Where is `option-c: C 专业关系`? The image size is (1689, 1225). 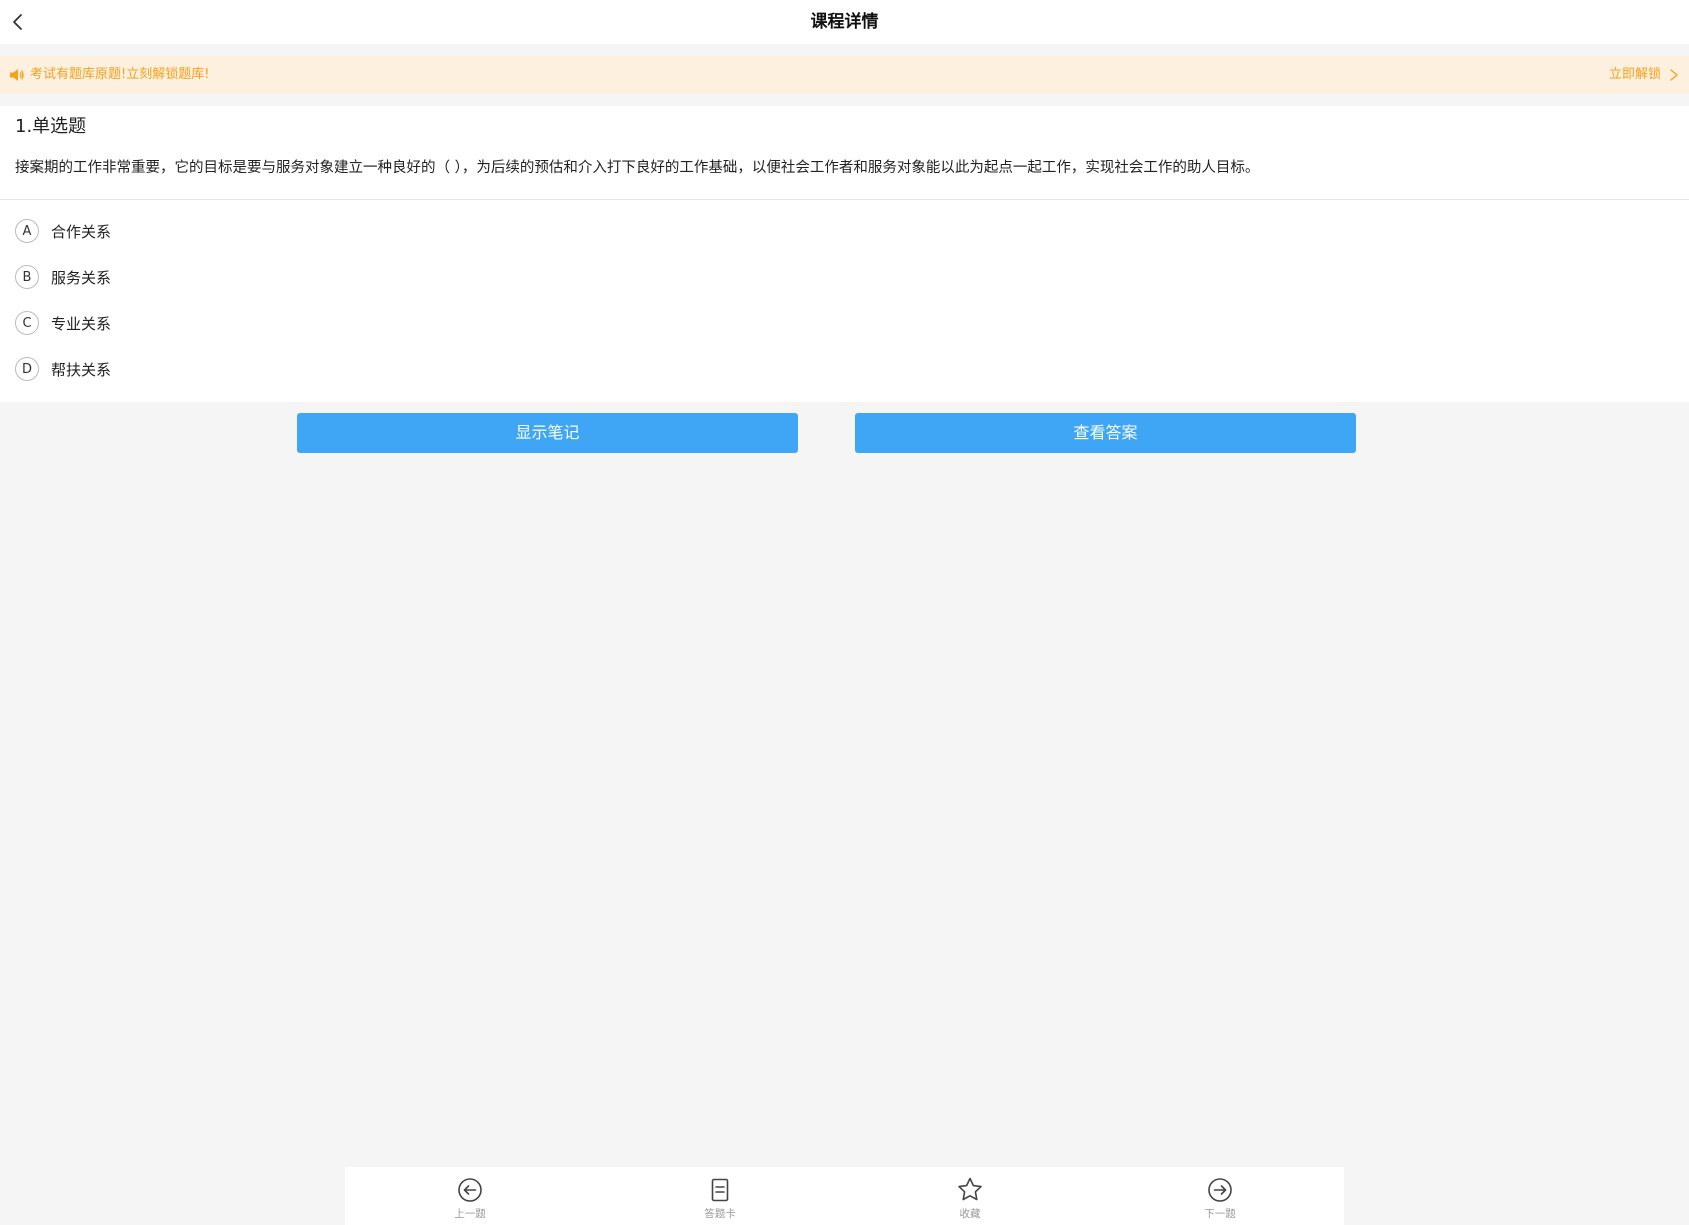
option-c: C 专业关系 is located at coordinates (215, 323).